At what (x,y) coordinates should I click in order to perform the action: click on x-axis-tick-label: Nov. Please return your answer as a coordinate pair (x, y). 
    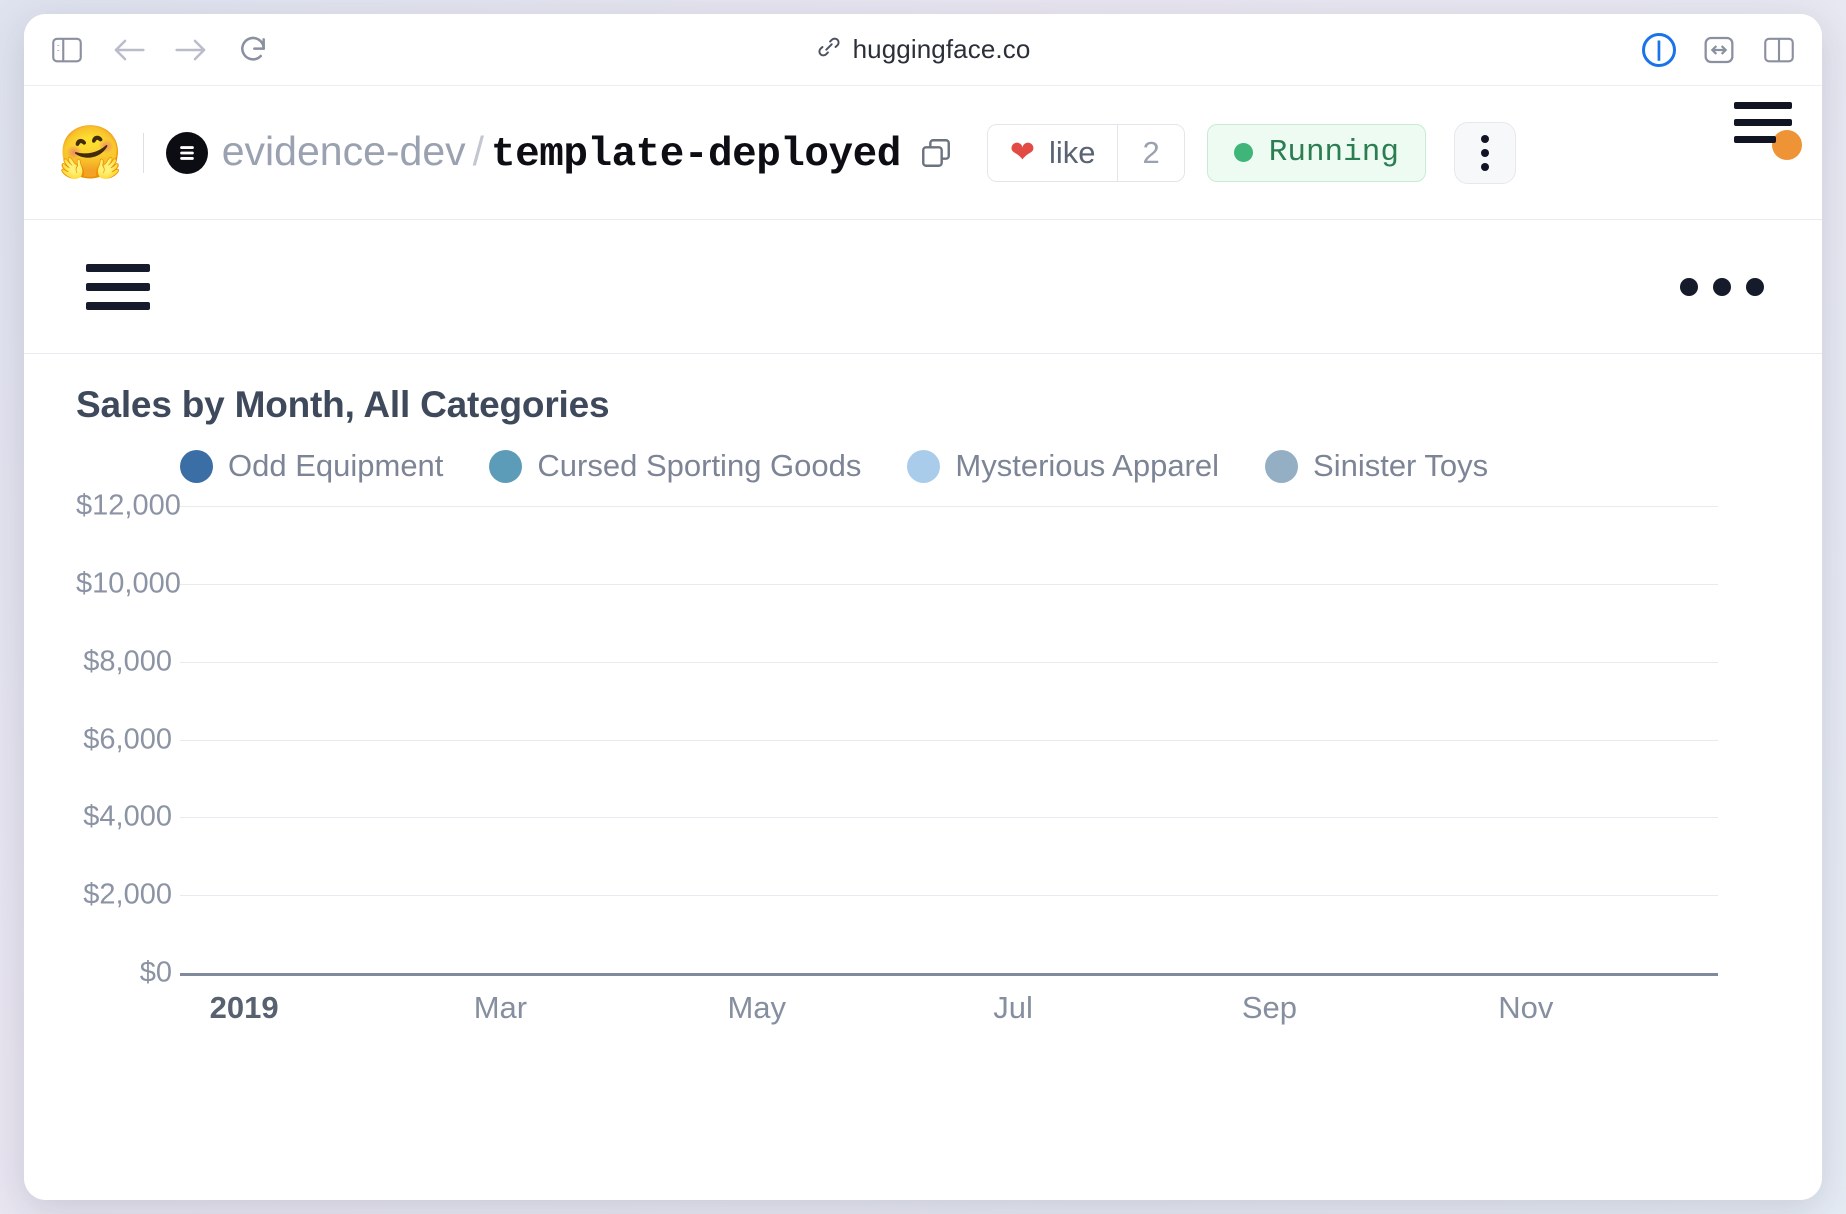
    Looking at the image, I should click on (1526, 1007).